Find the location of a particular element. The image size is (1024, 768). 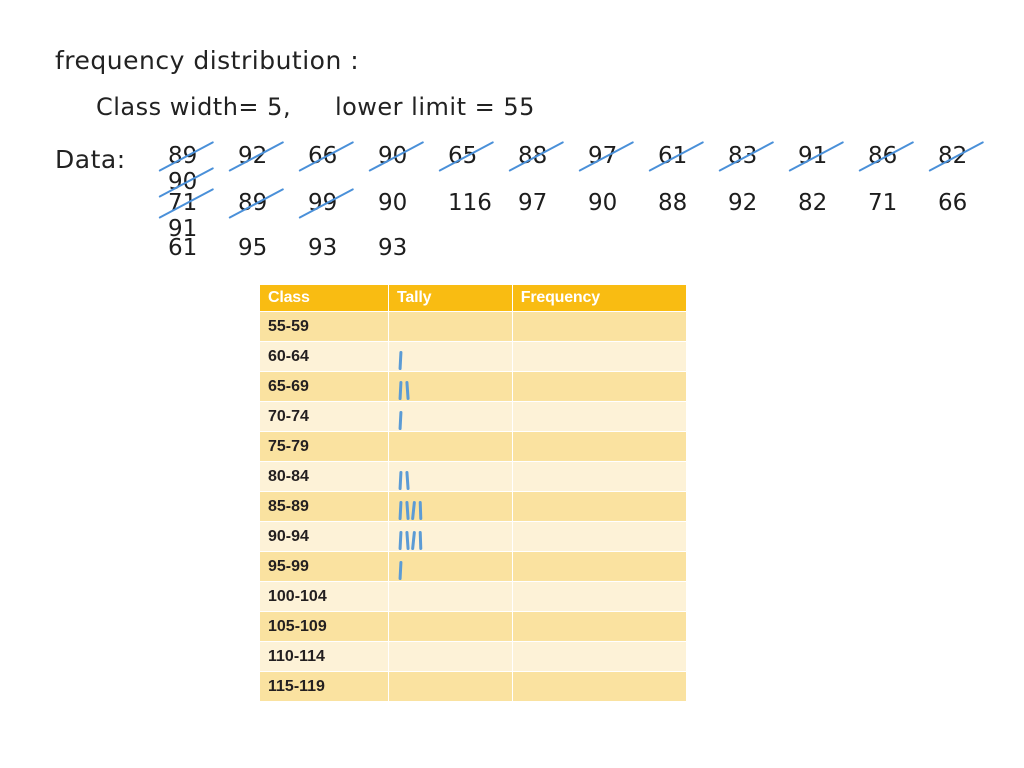

cell-class: 100-104 is located at coordinates (324, 596).